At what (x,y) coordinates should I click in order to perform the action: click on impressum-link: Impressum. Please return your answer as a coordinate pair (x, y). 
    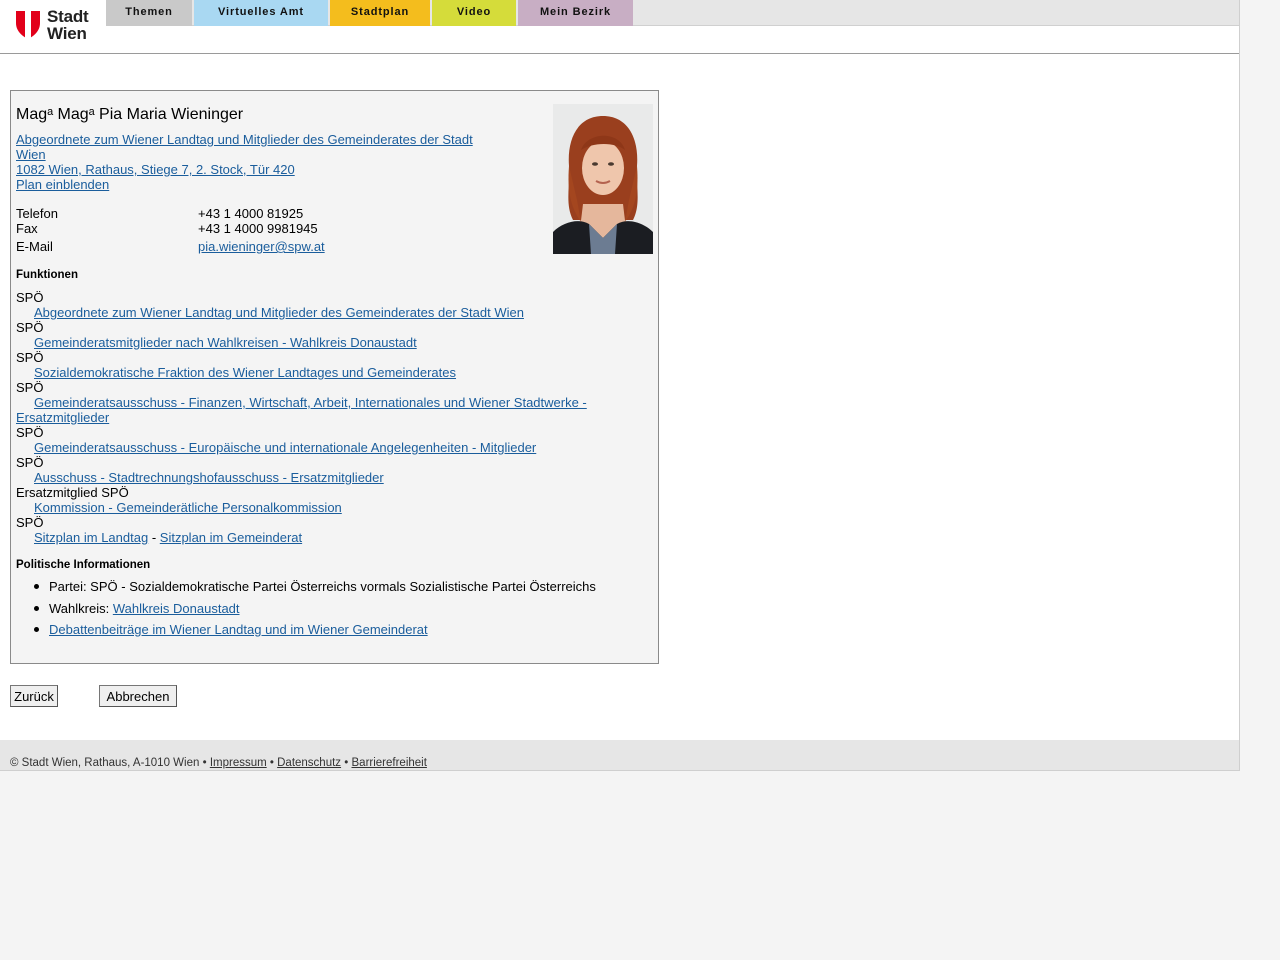
    Looking at the image, I should click on (238, 763).